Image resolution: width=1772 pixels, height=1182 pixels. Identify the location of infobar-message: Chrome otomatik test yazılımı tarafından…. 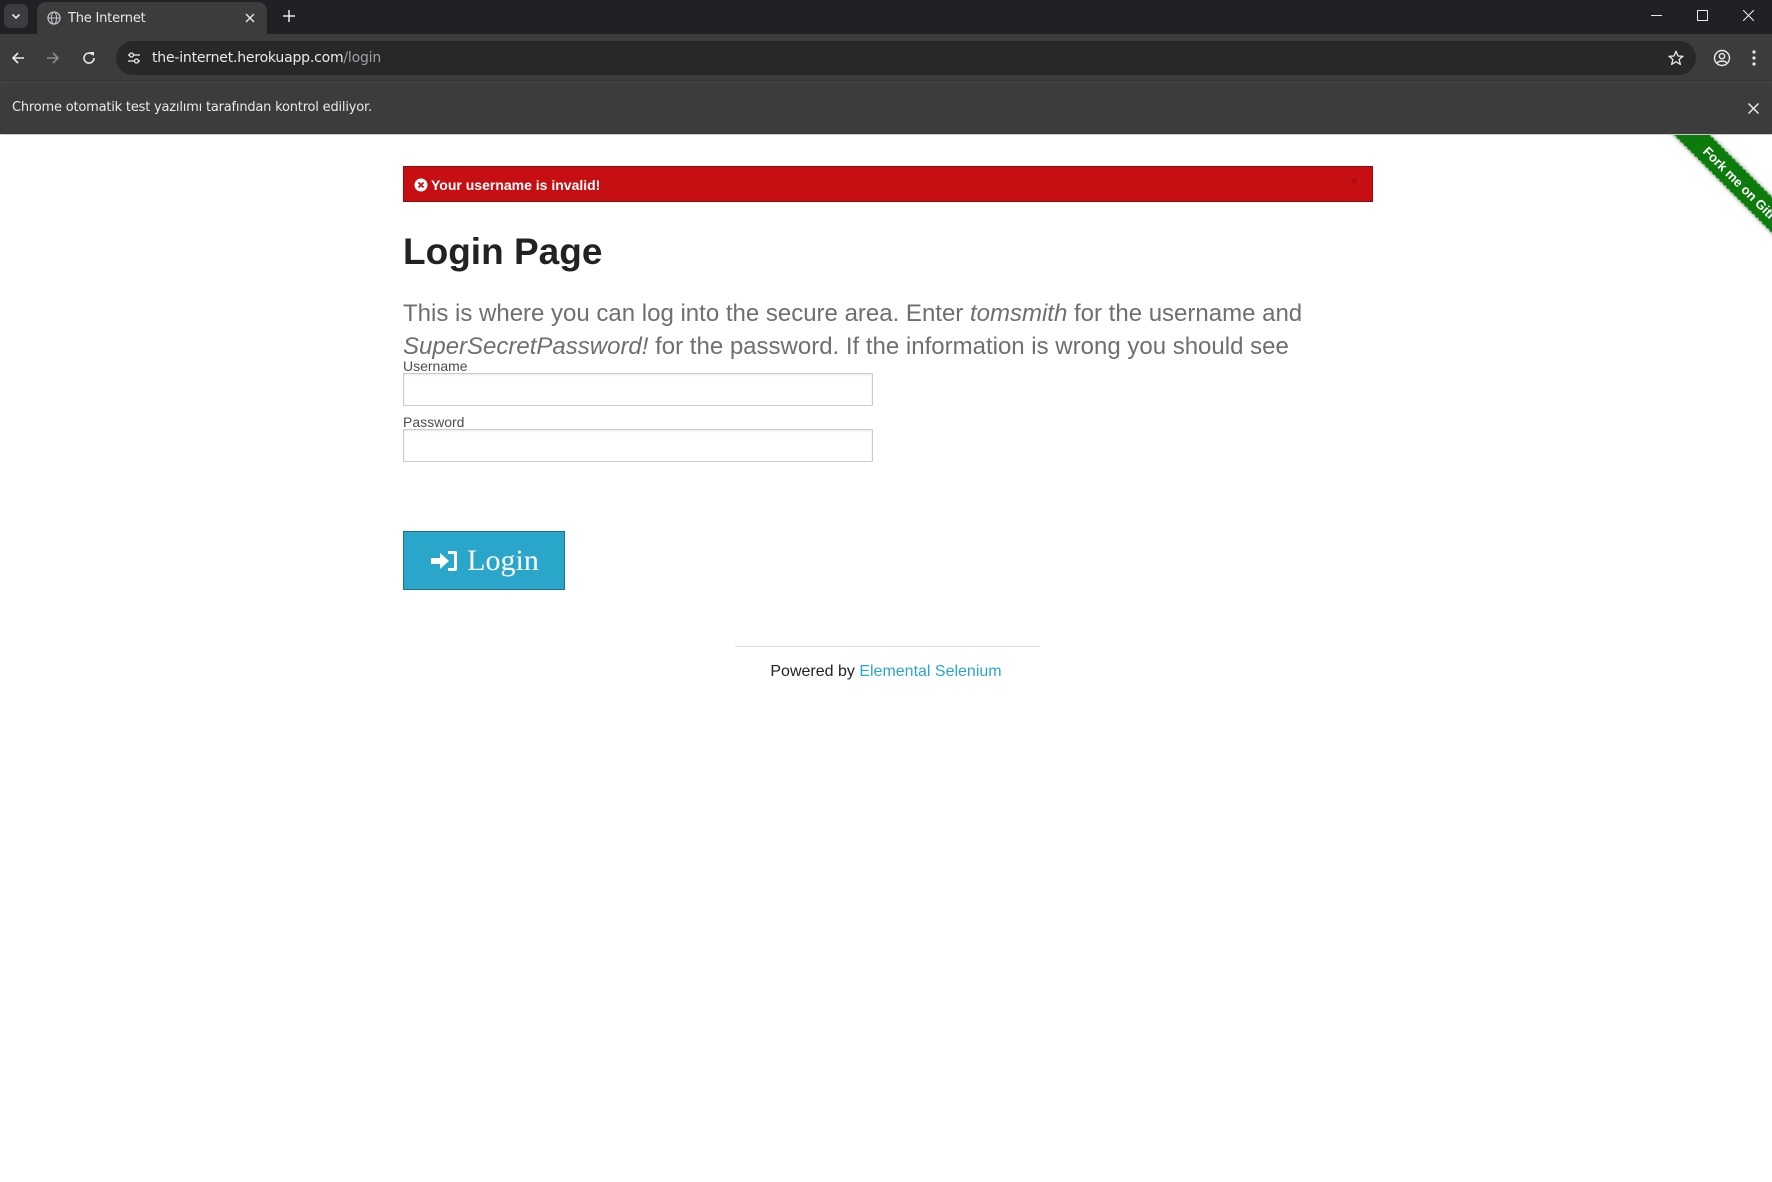
(192, 107).